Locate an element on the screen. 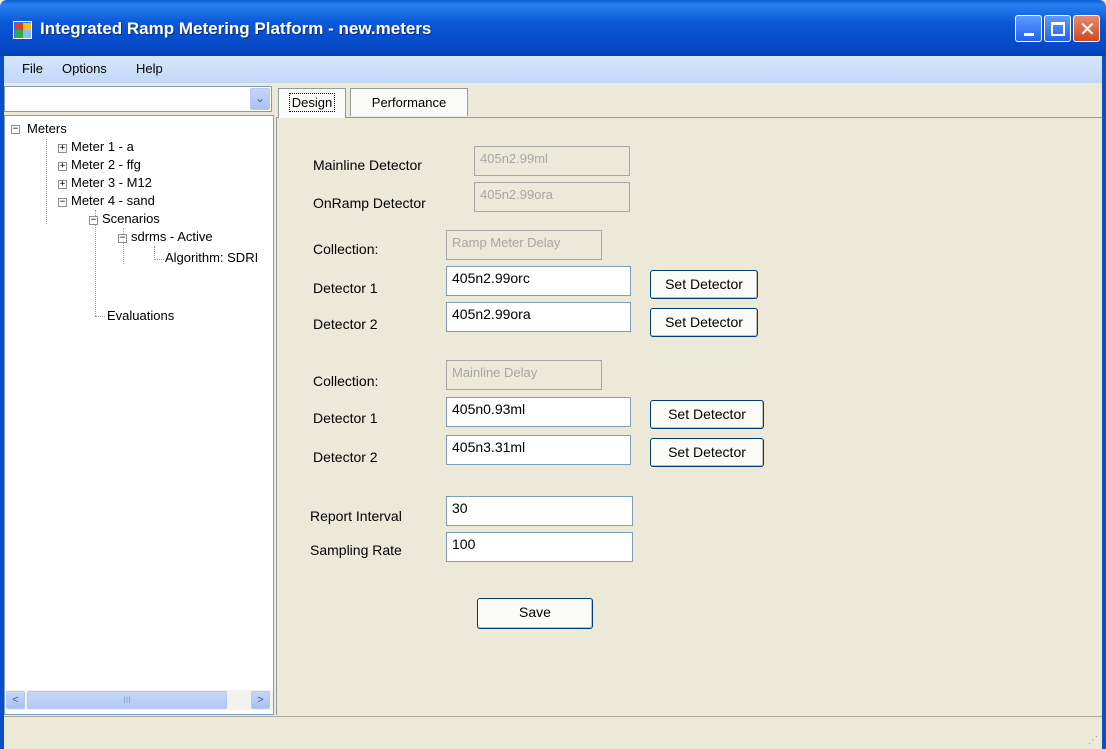 This screenshot has height=749, width=1106. detector-1-input: 405n2.99orc is located at coordinates (538, 281).